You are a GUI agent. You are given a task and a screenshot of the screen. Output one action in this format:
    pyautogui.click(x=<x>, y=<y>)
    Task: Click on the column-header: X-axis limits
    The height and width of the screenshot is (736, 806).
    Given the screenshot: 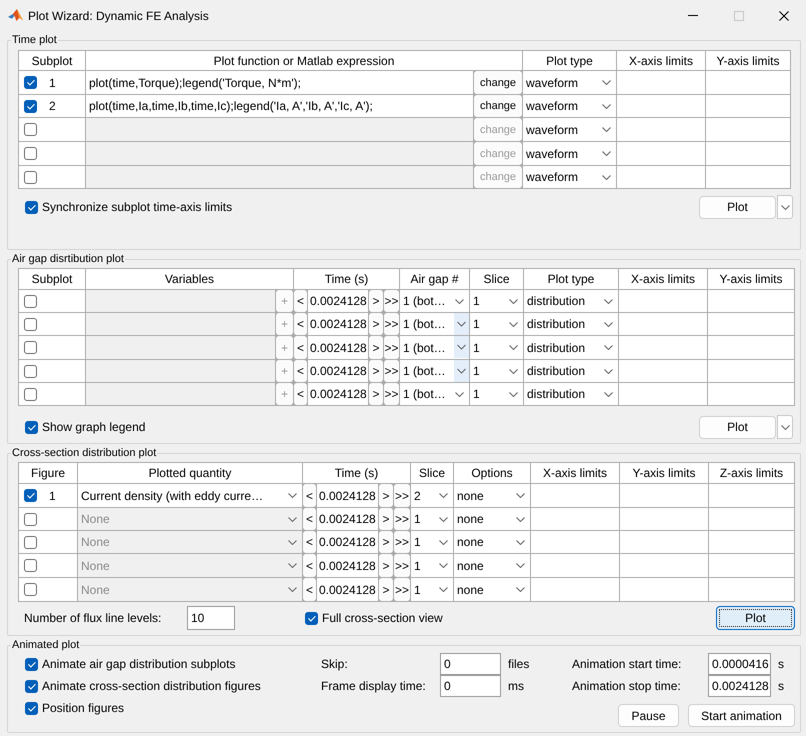 What is the action you would take?
    pyautogui.click(x=661, y=60)
    